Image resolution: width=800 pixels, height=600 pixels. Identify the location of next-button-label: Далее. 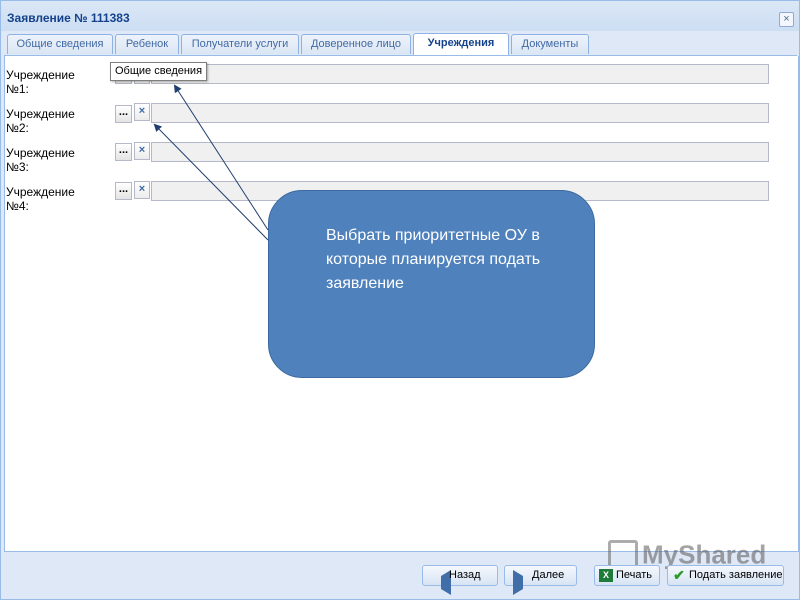
(548, 575).